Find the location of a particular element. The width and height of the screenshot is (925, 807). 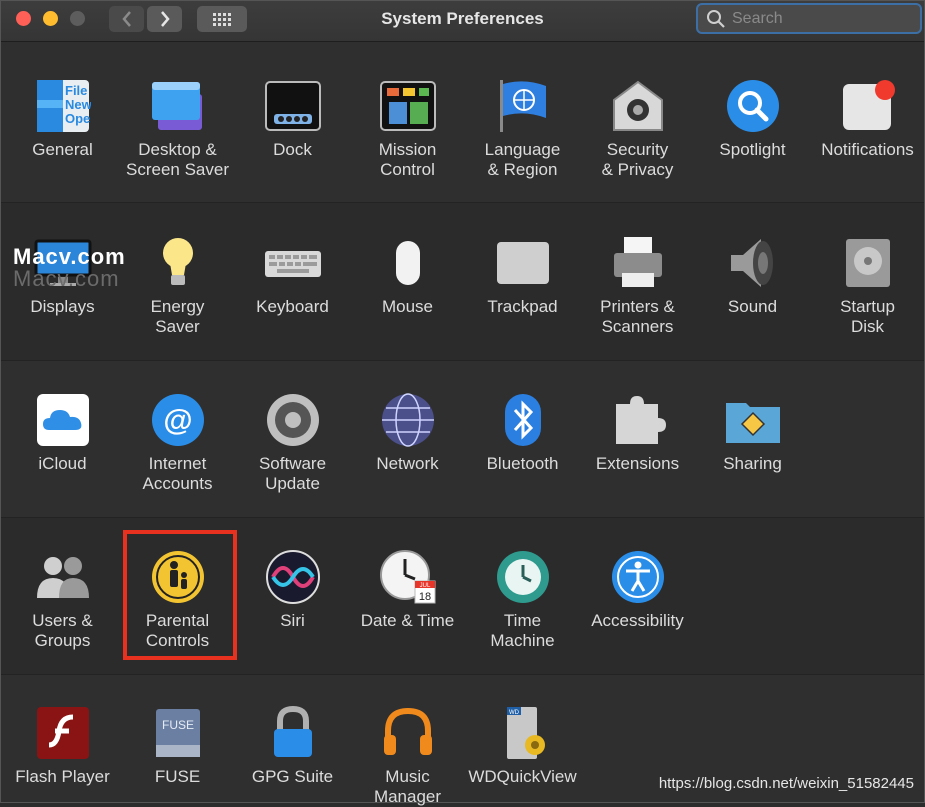

pref-extensions: Extensions is located at coordinates (637, 432).